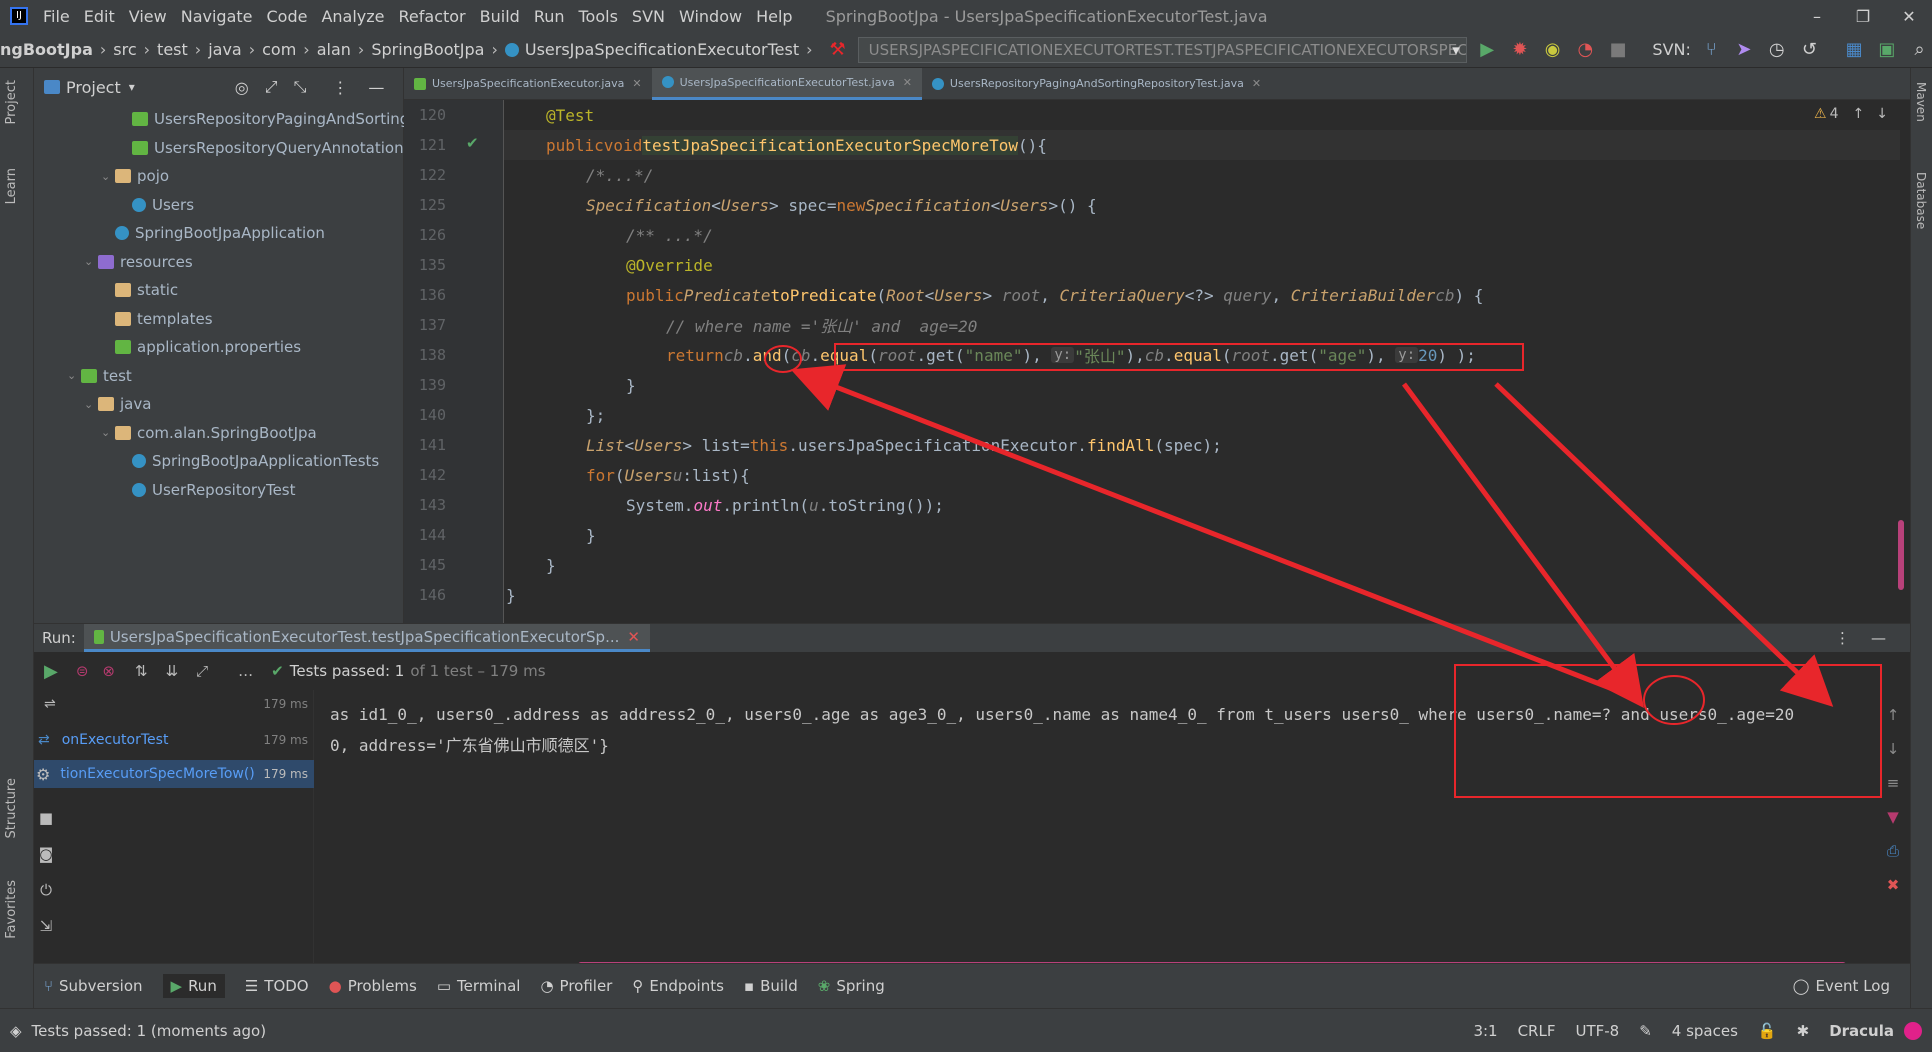 Image resolution: width=1932 pixels, height=1052 pixels. I want to click on project-tool-tab: Project, so click(11, 102).